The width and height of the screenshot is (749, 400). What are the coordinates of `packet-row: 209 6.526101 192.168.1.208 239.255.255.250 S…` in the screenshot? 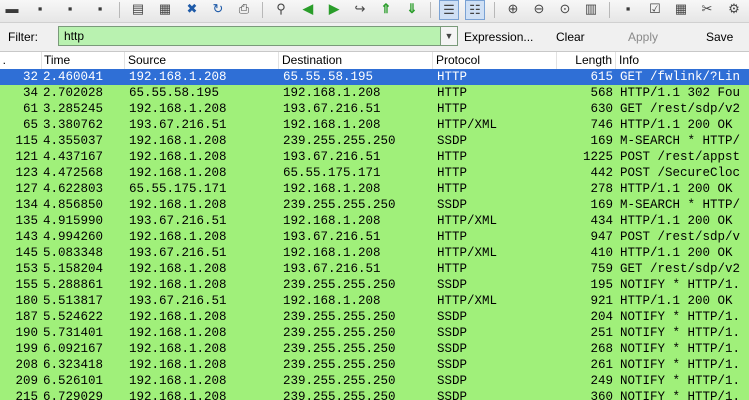 It's located at (374, 381).